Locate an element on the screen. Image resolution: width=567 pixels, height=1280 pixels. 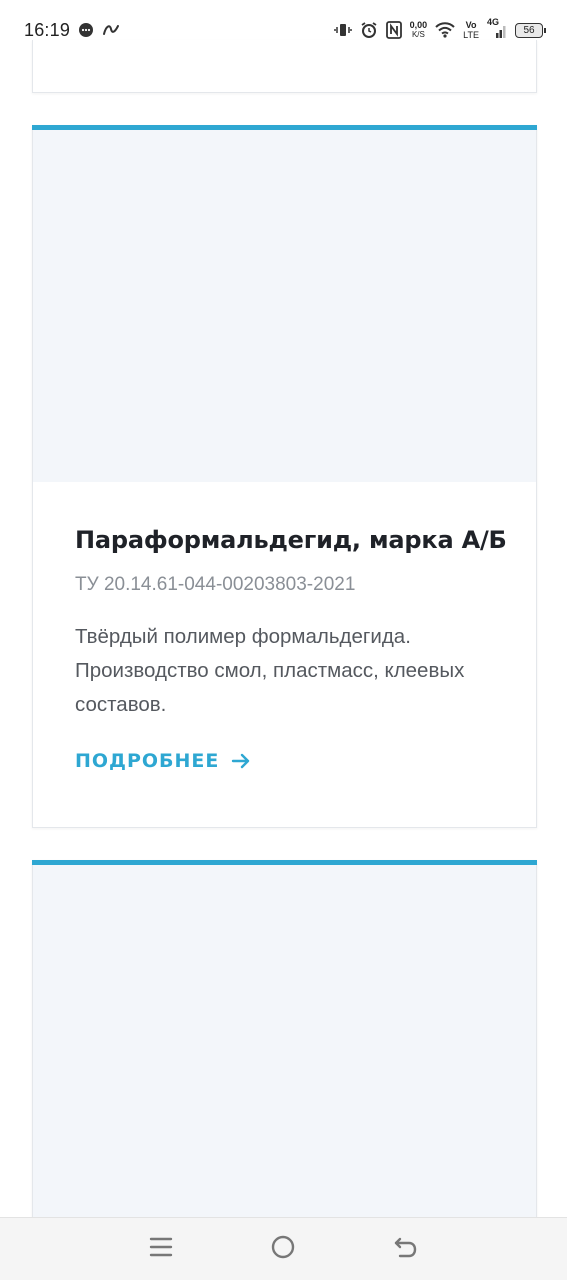
more-details-label: ПОДРОБНЕЕ is located at coordinates (147, 761).